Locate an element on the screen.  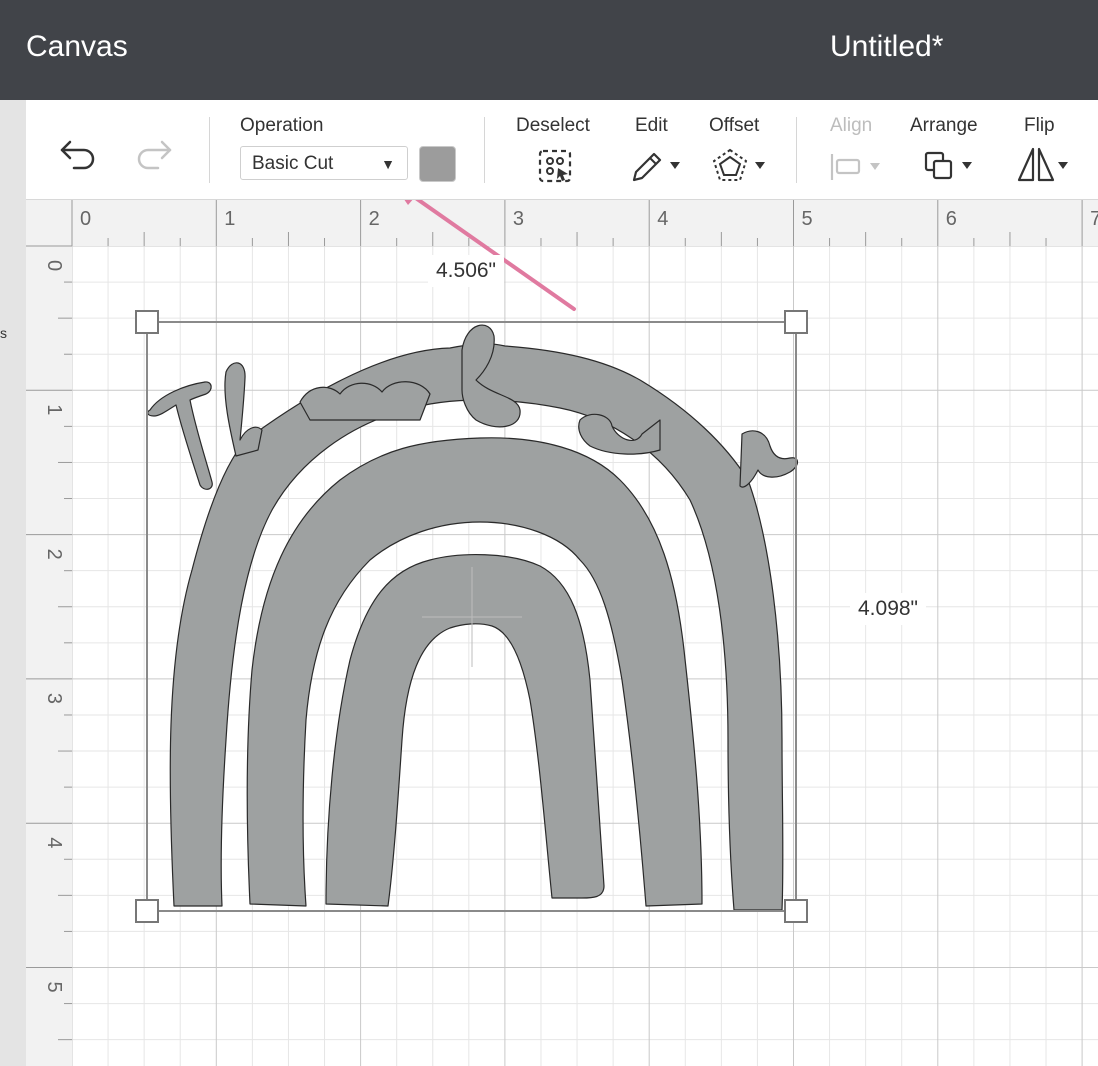
redo-button is located at coordinates (154, 154).